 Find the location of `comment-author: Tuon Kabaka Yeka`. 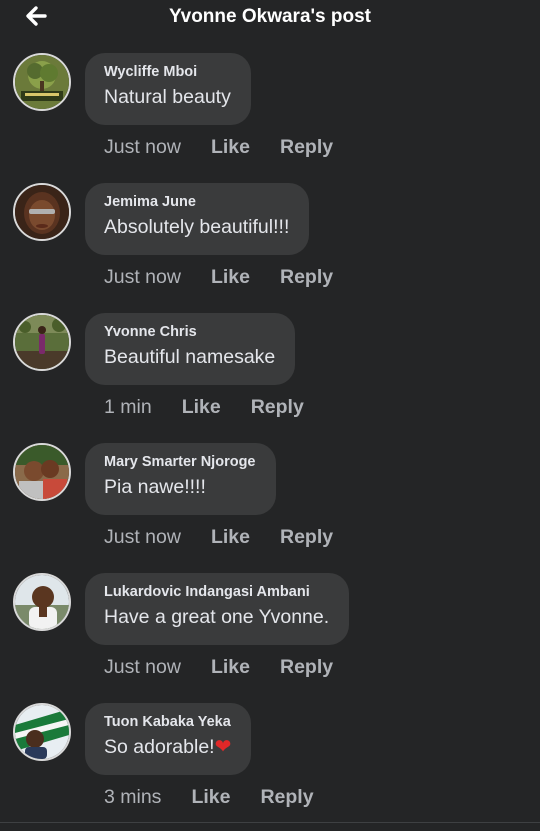

comment-author: Tuon Kabaka Yeka is located at coordinates (167, 722).